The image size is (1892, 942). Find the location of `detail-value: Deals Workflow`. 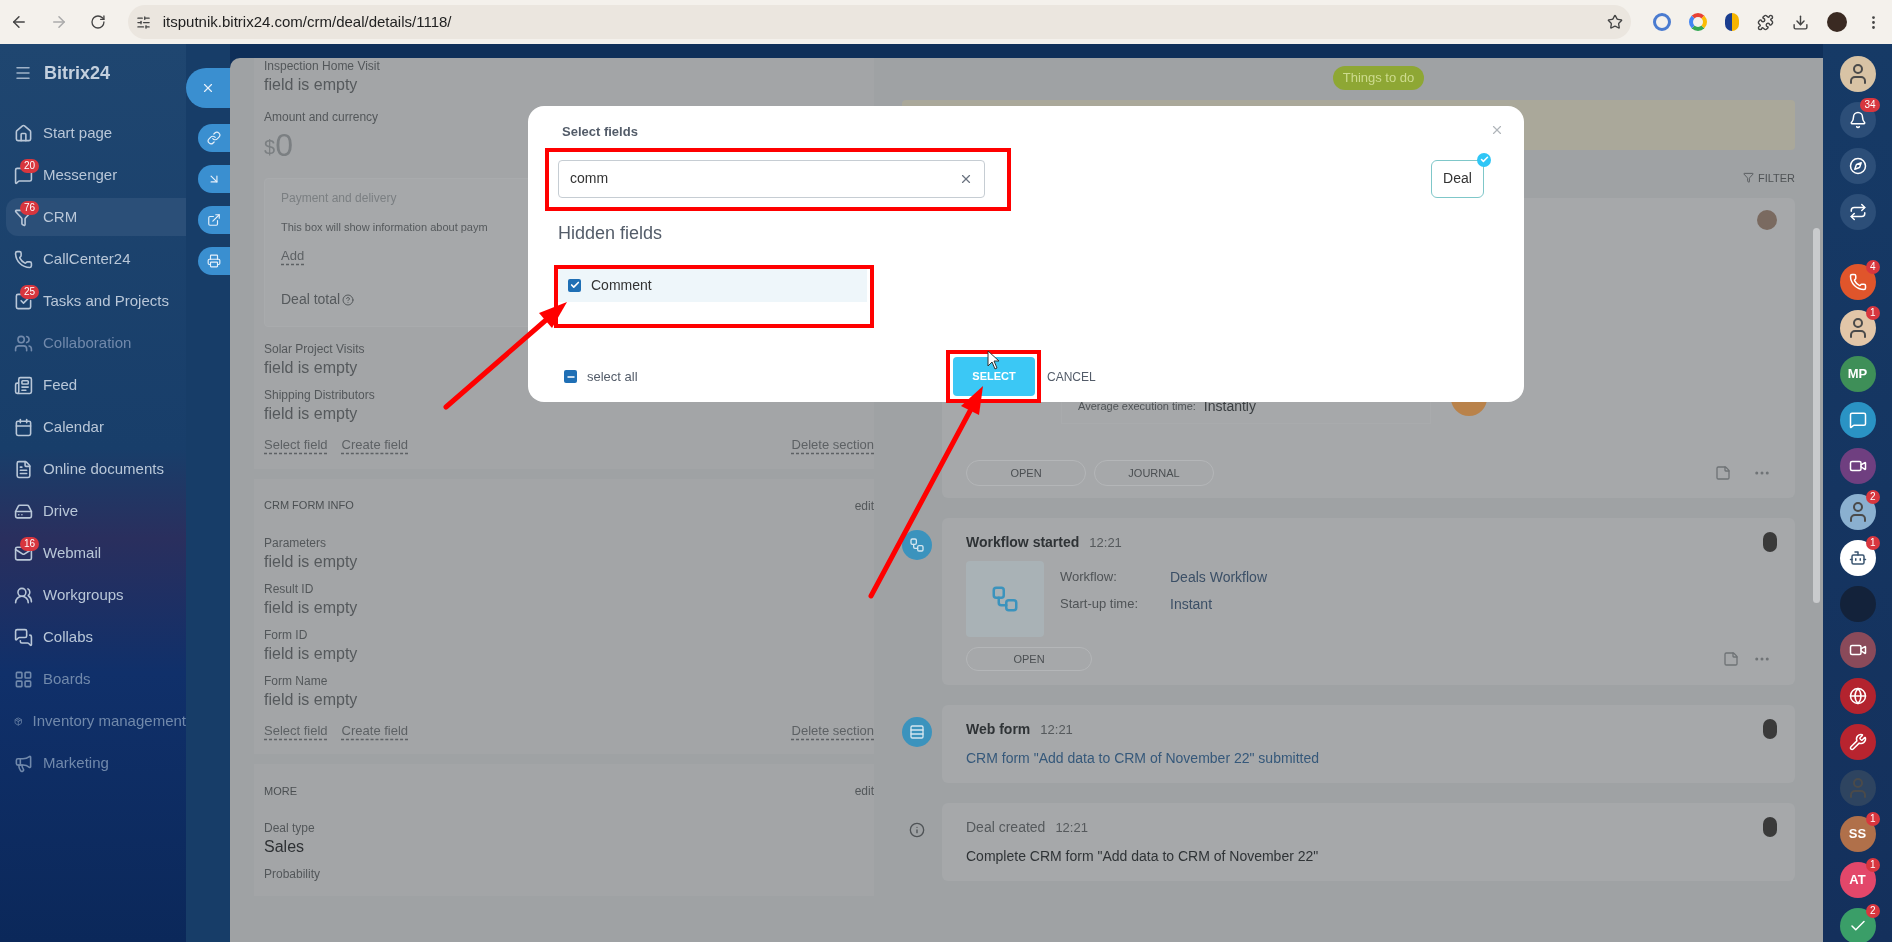

detail-value: Deals Workflow is located at coordinates (1218, 577).